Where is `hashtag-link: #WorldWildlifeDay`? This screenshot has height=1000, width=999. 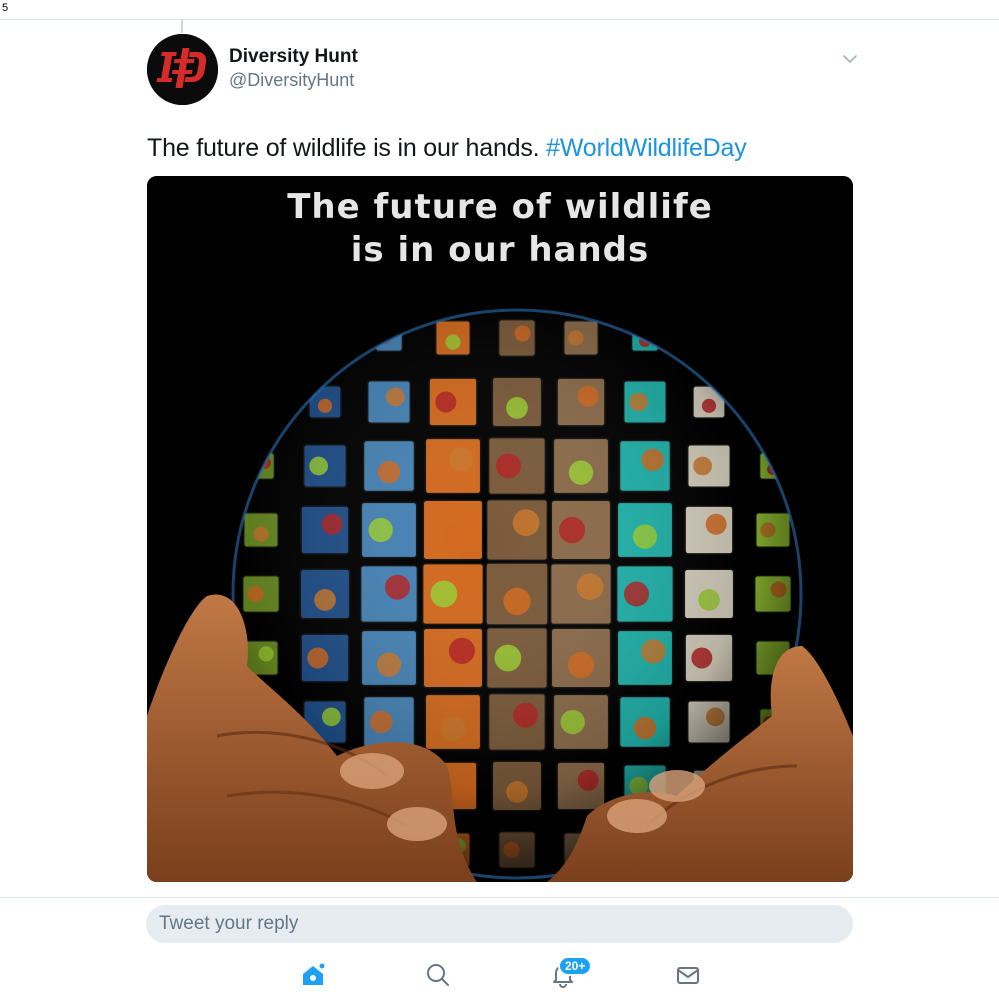
hashtag-link: #WorldWildlifeDay is located at coordinates (646, 148).